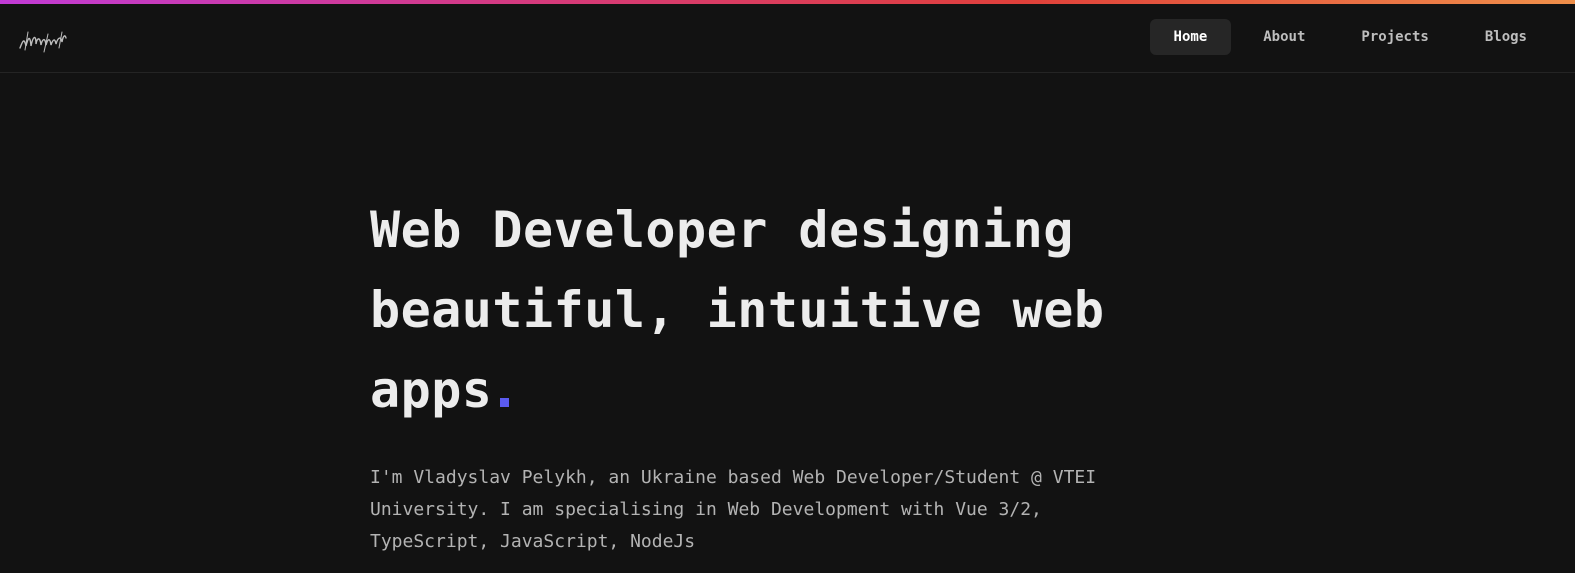 This screenshot has height=573, width=1575. I want to click on headline-line-2: beautiful, intuitive web, so click(737, 310).